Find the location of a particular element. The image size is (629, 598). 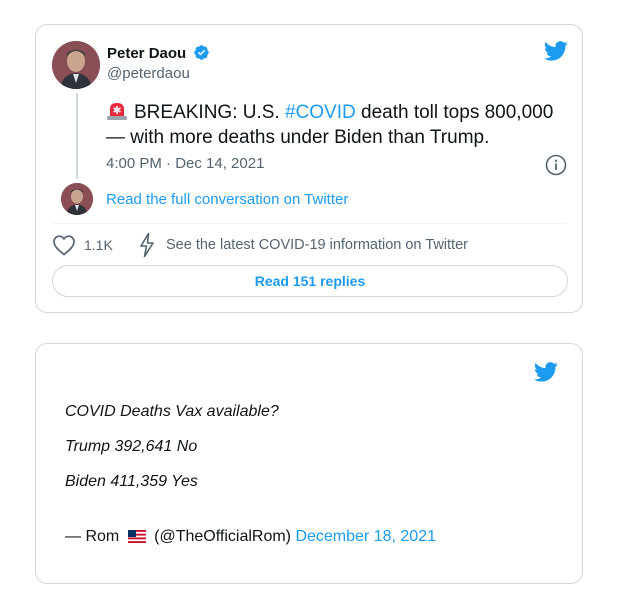

quote-line: Biden 411,359 Yes is located at coordinates (131, 481).